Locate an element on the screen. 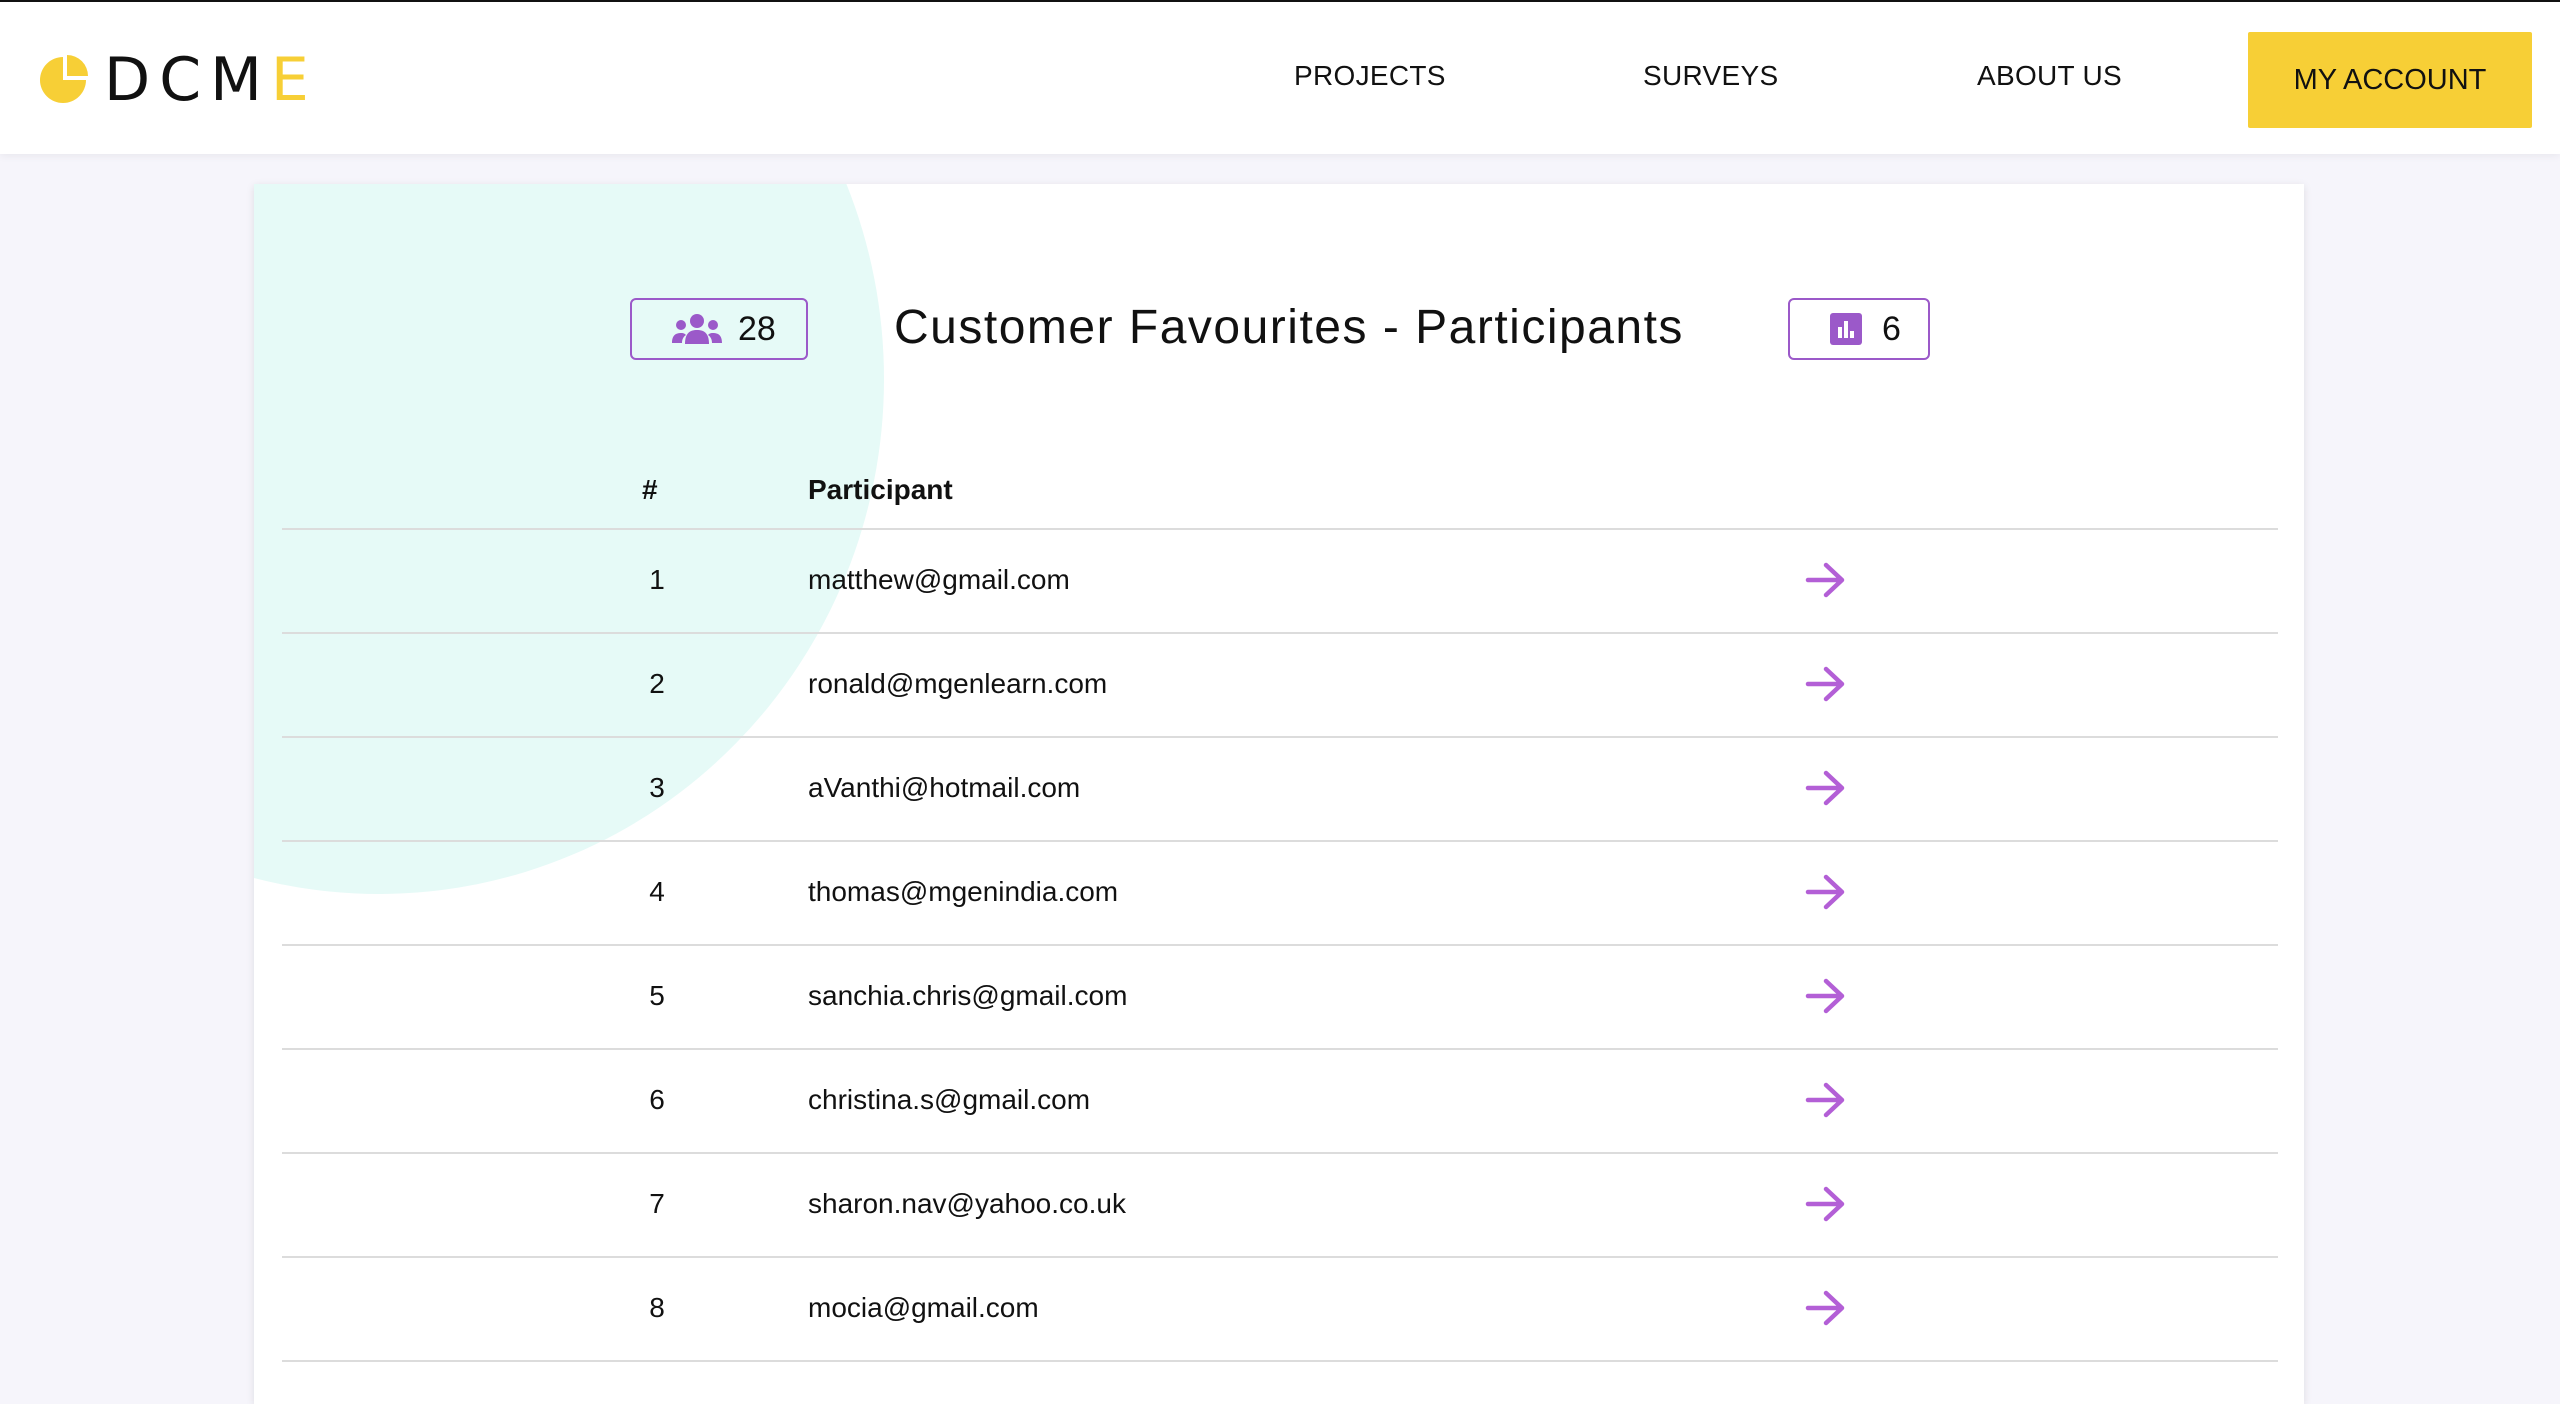  participant-count-badge: 28 is located at coordinates (719, 329).